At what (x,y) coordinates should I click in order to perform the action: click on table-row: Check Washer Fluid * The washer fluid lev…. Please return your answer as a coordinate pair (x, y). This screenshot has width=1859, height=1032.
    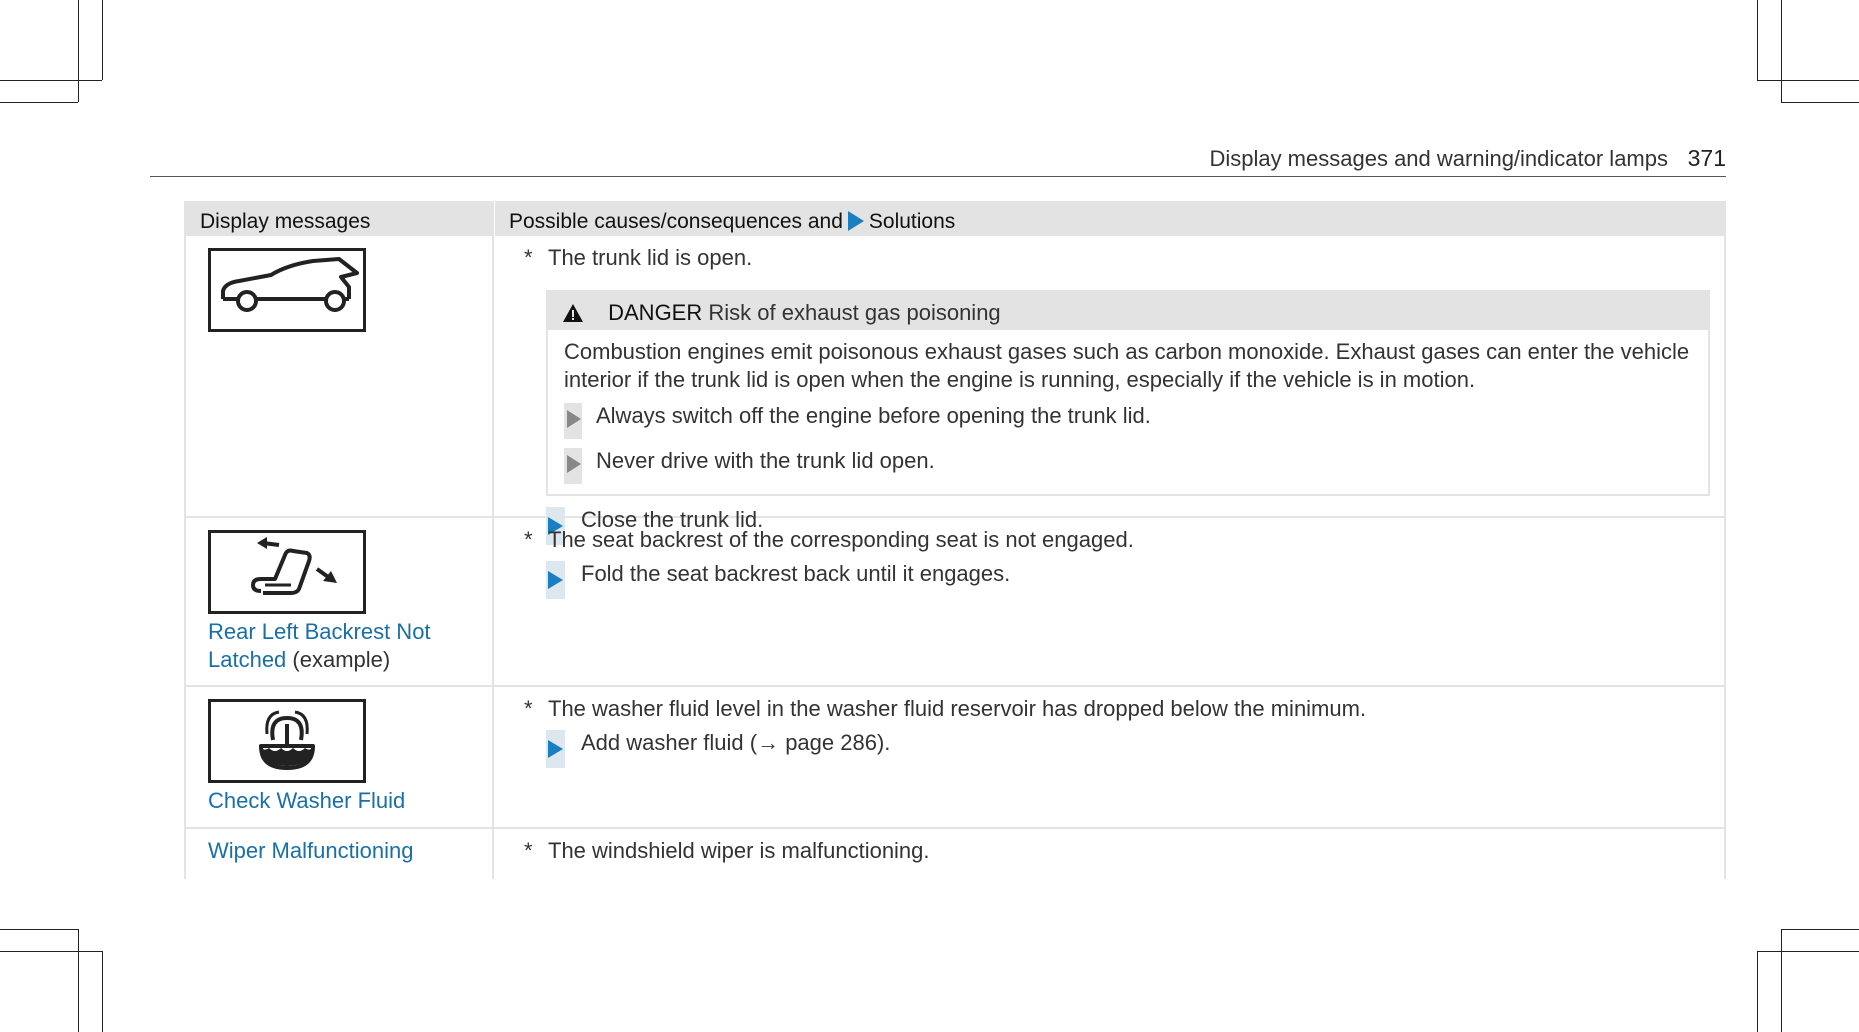
    Looking at the image, I should click on (955, 758).